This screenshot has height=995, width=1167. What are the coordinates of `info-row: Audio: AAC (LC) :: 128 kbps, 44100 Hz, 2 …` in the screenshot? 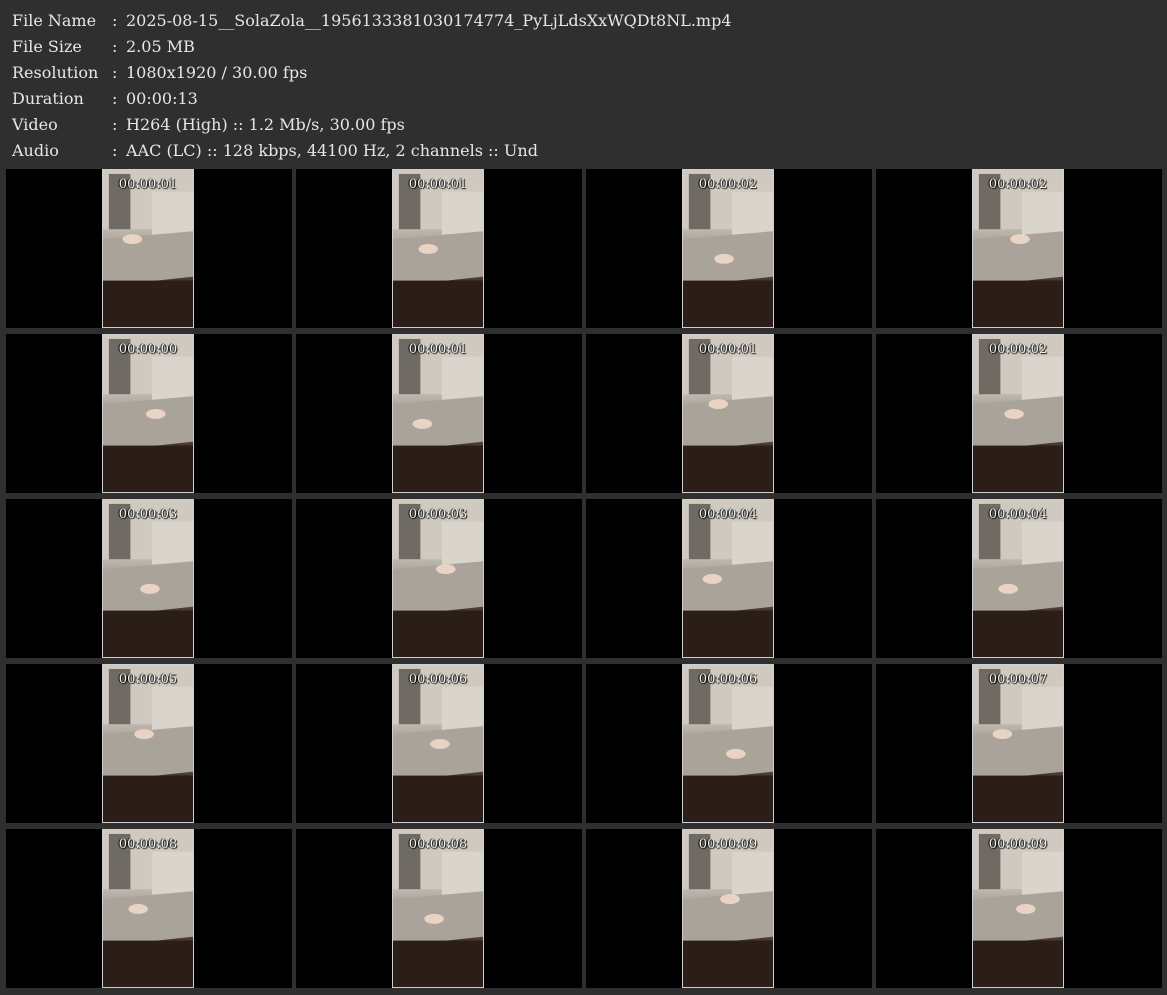 It's located at (372, 151).